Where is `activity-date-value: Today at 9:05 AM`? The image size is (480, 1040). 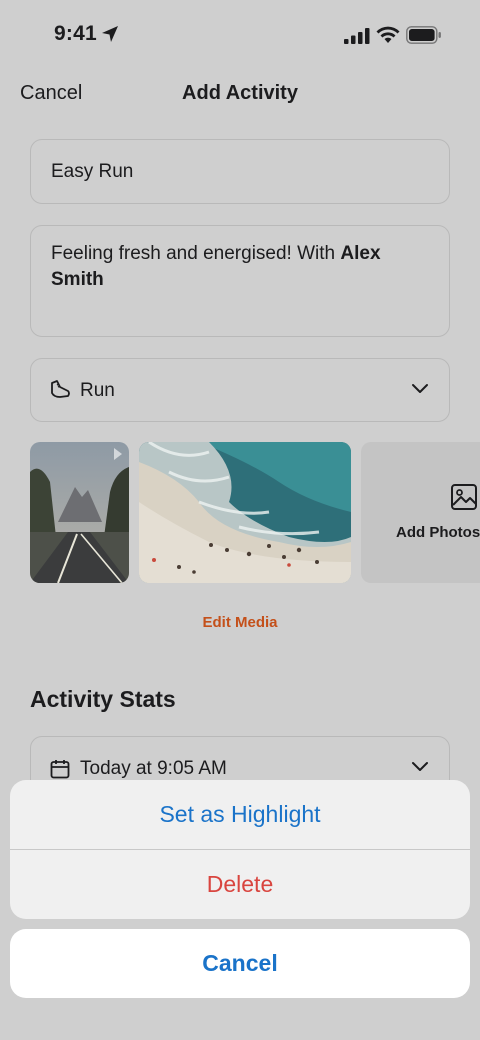
activity-date-value: Today at 9:05 AM is located at coordinates (153, 768).